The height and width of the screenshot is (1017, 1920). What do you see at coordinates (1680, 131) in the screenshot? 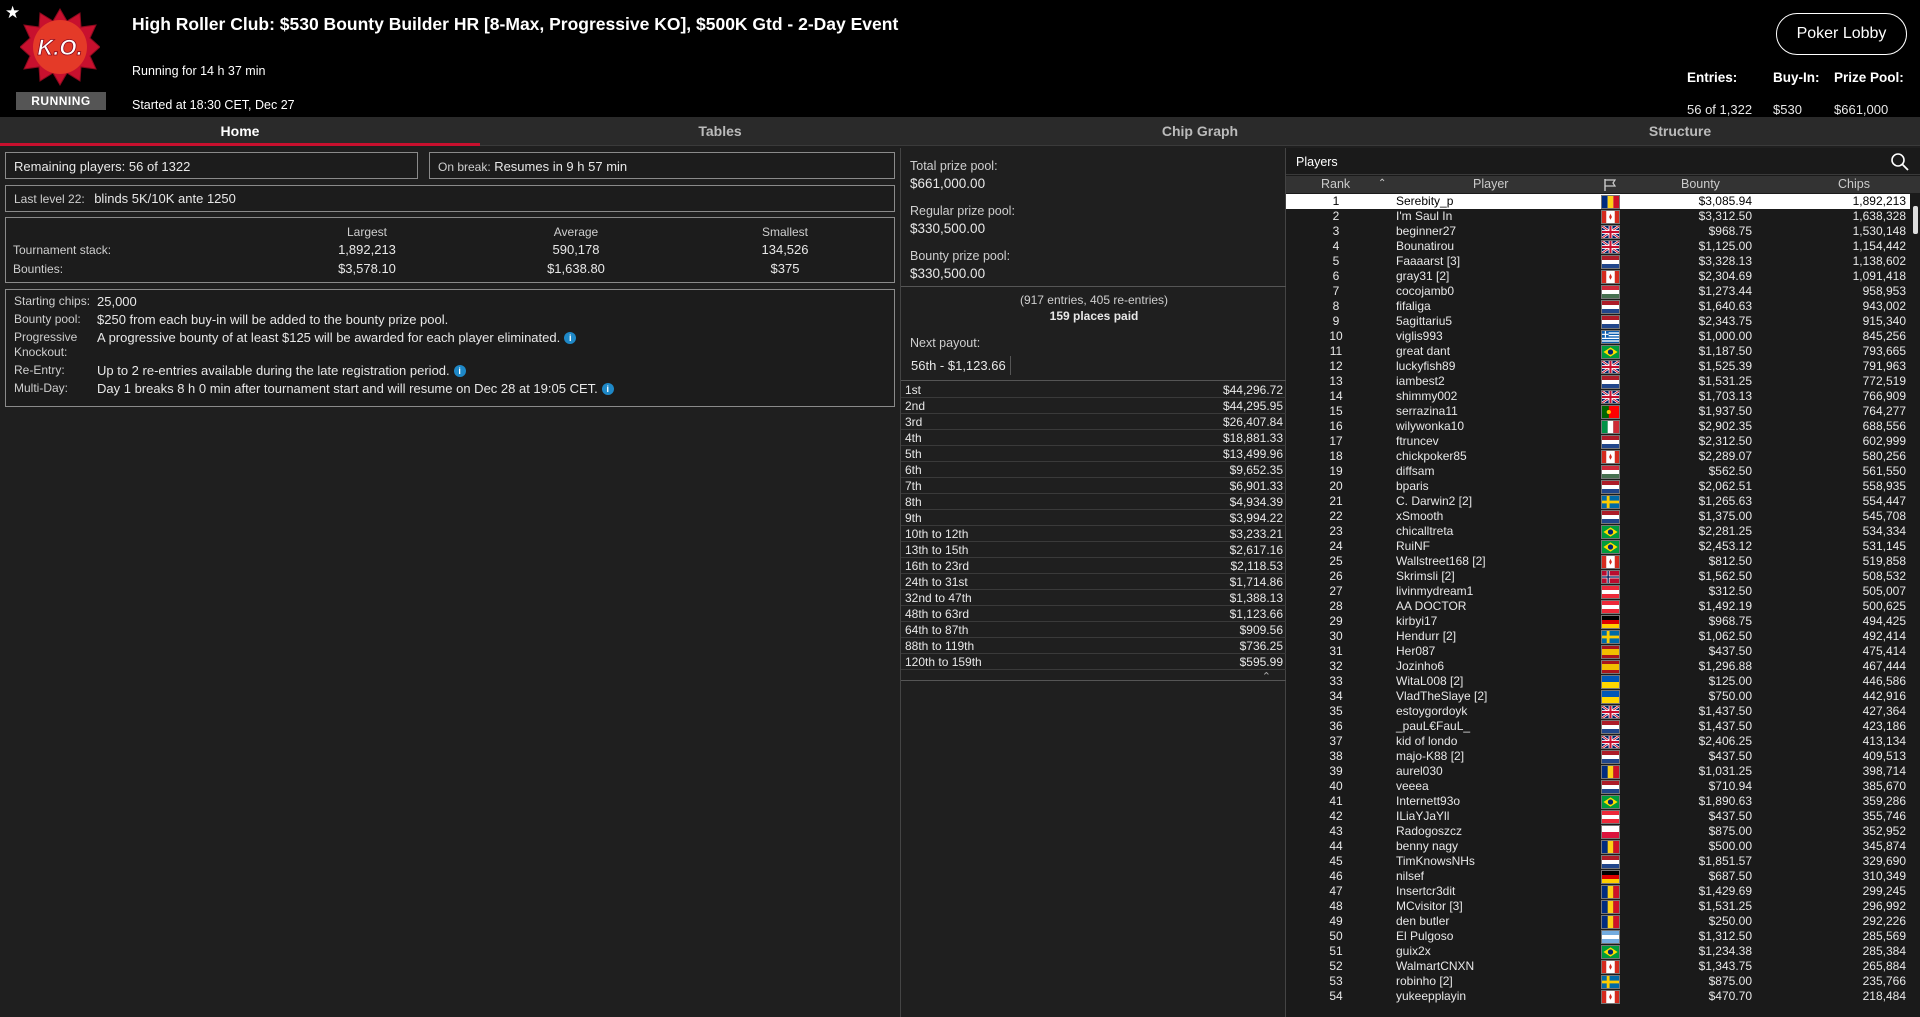
I see `tab-structure: Structure` at bounding box center [1680, 131].